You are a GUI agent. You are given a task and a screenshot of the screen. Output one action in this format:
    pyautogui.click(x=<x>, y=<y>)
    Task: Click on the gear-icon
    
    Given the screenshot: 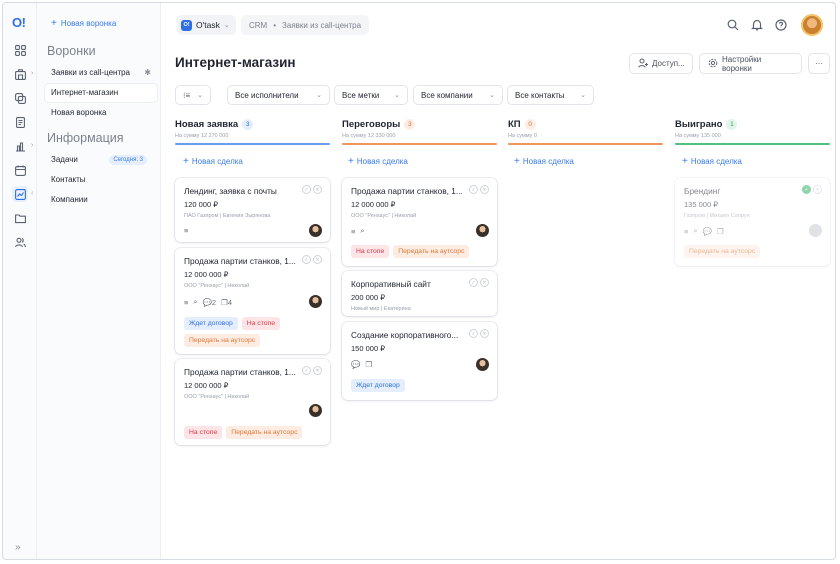 What is the action you would take?
    pyautogui.click(x=713, y=64)
    